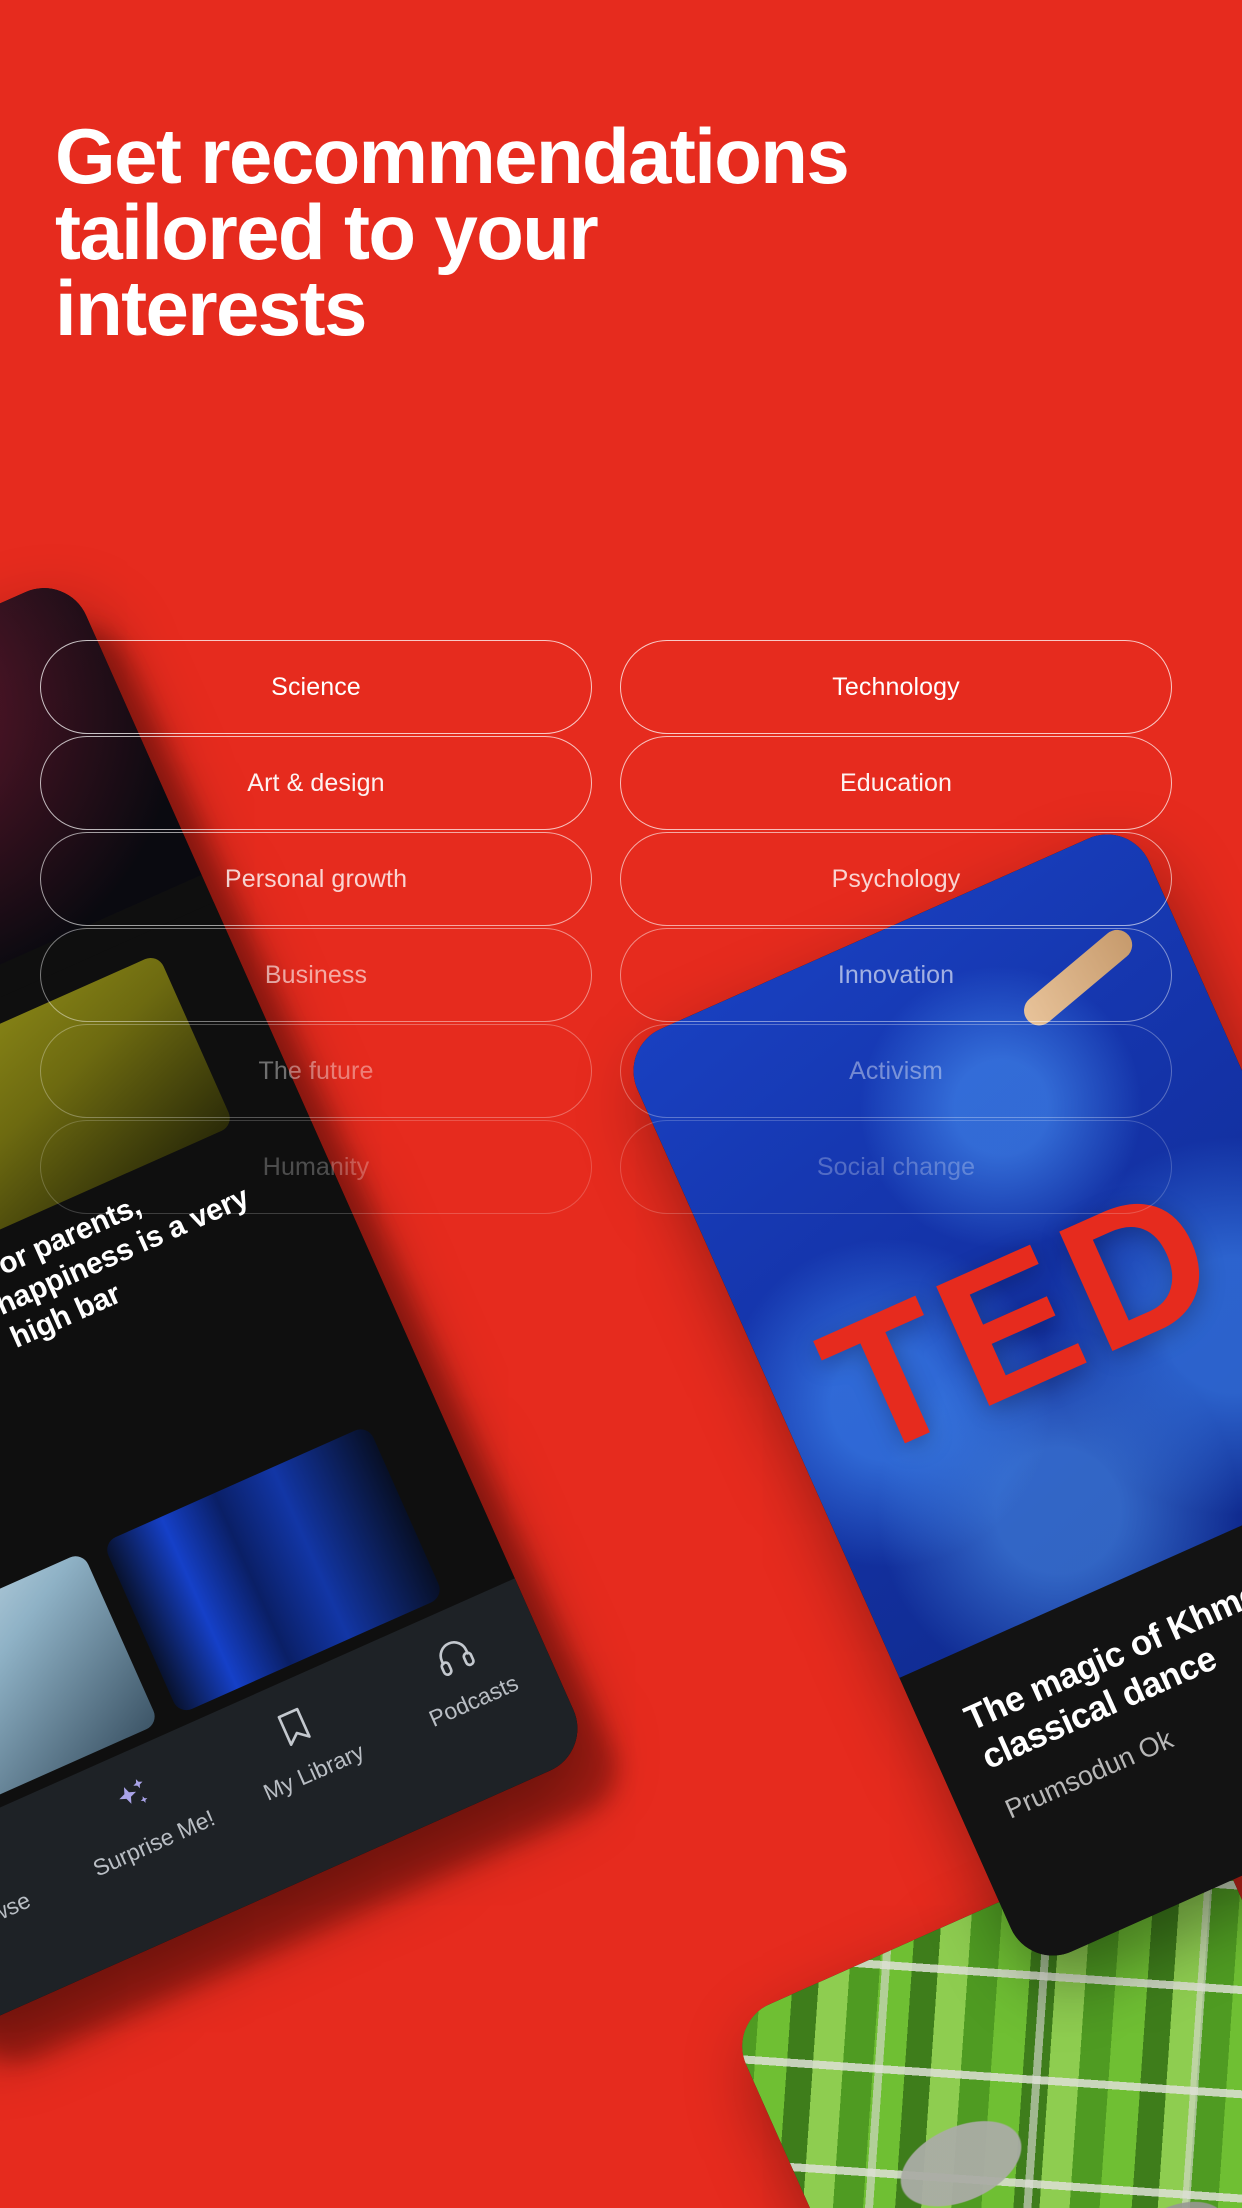  I want to click on interest-chip-activism: Activism, so click(896, 1071).